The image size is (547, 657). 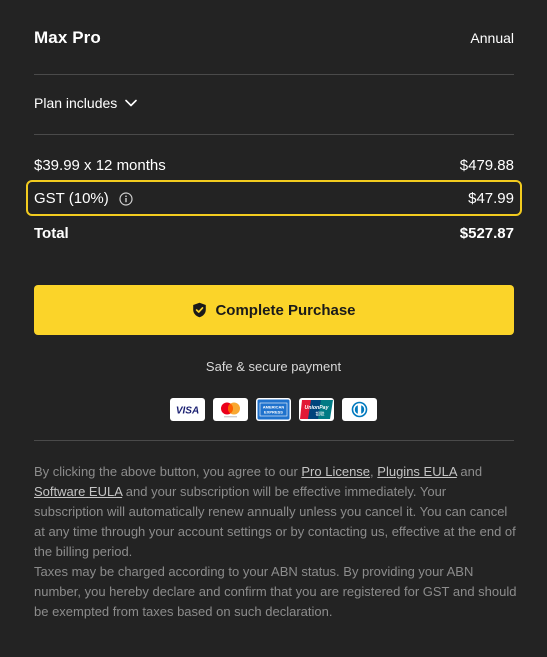 What do you see at coordinates (492, 38) in the screenshot?
I see `billing-cycle: Annual` at bounding box center [492, 38].